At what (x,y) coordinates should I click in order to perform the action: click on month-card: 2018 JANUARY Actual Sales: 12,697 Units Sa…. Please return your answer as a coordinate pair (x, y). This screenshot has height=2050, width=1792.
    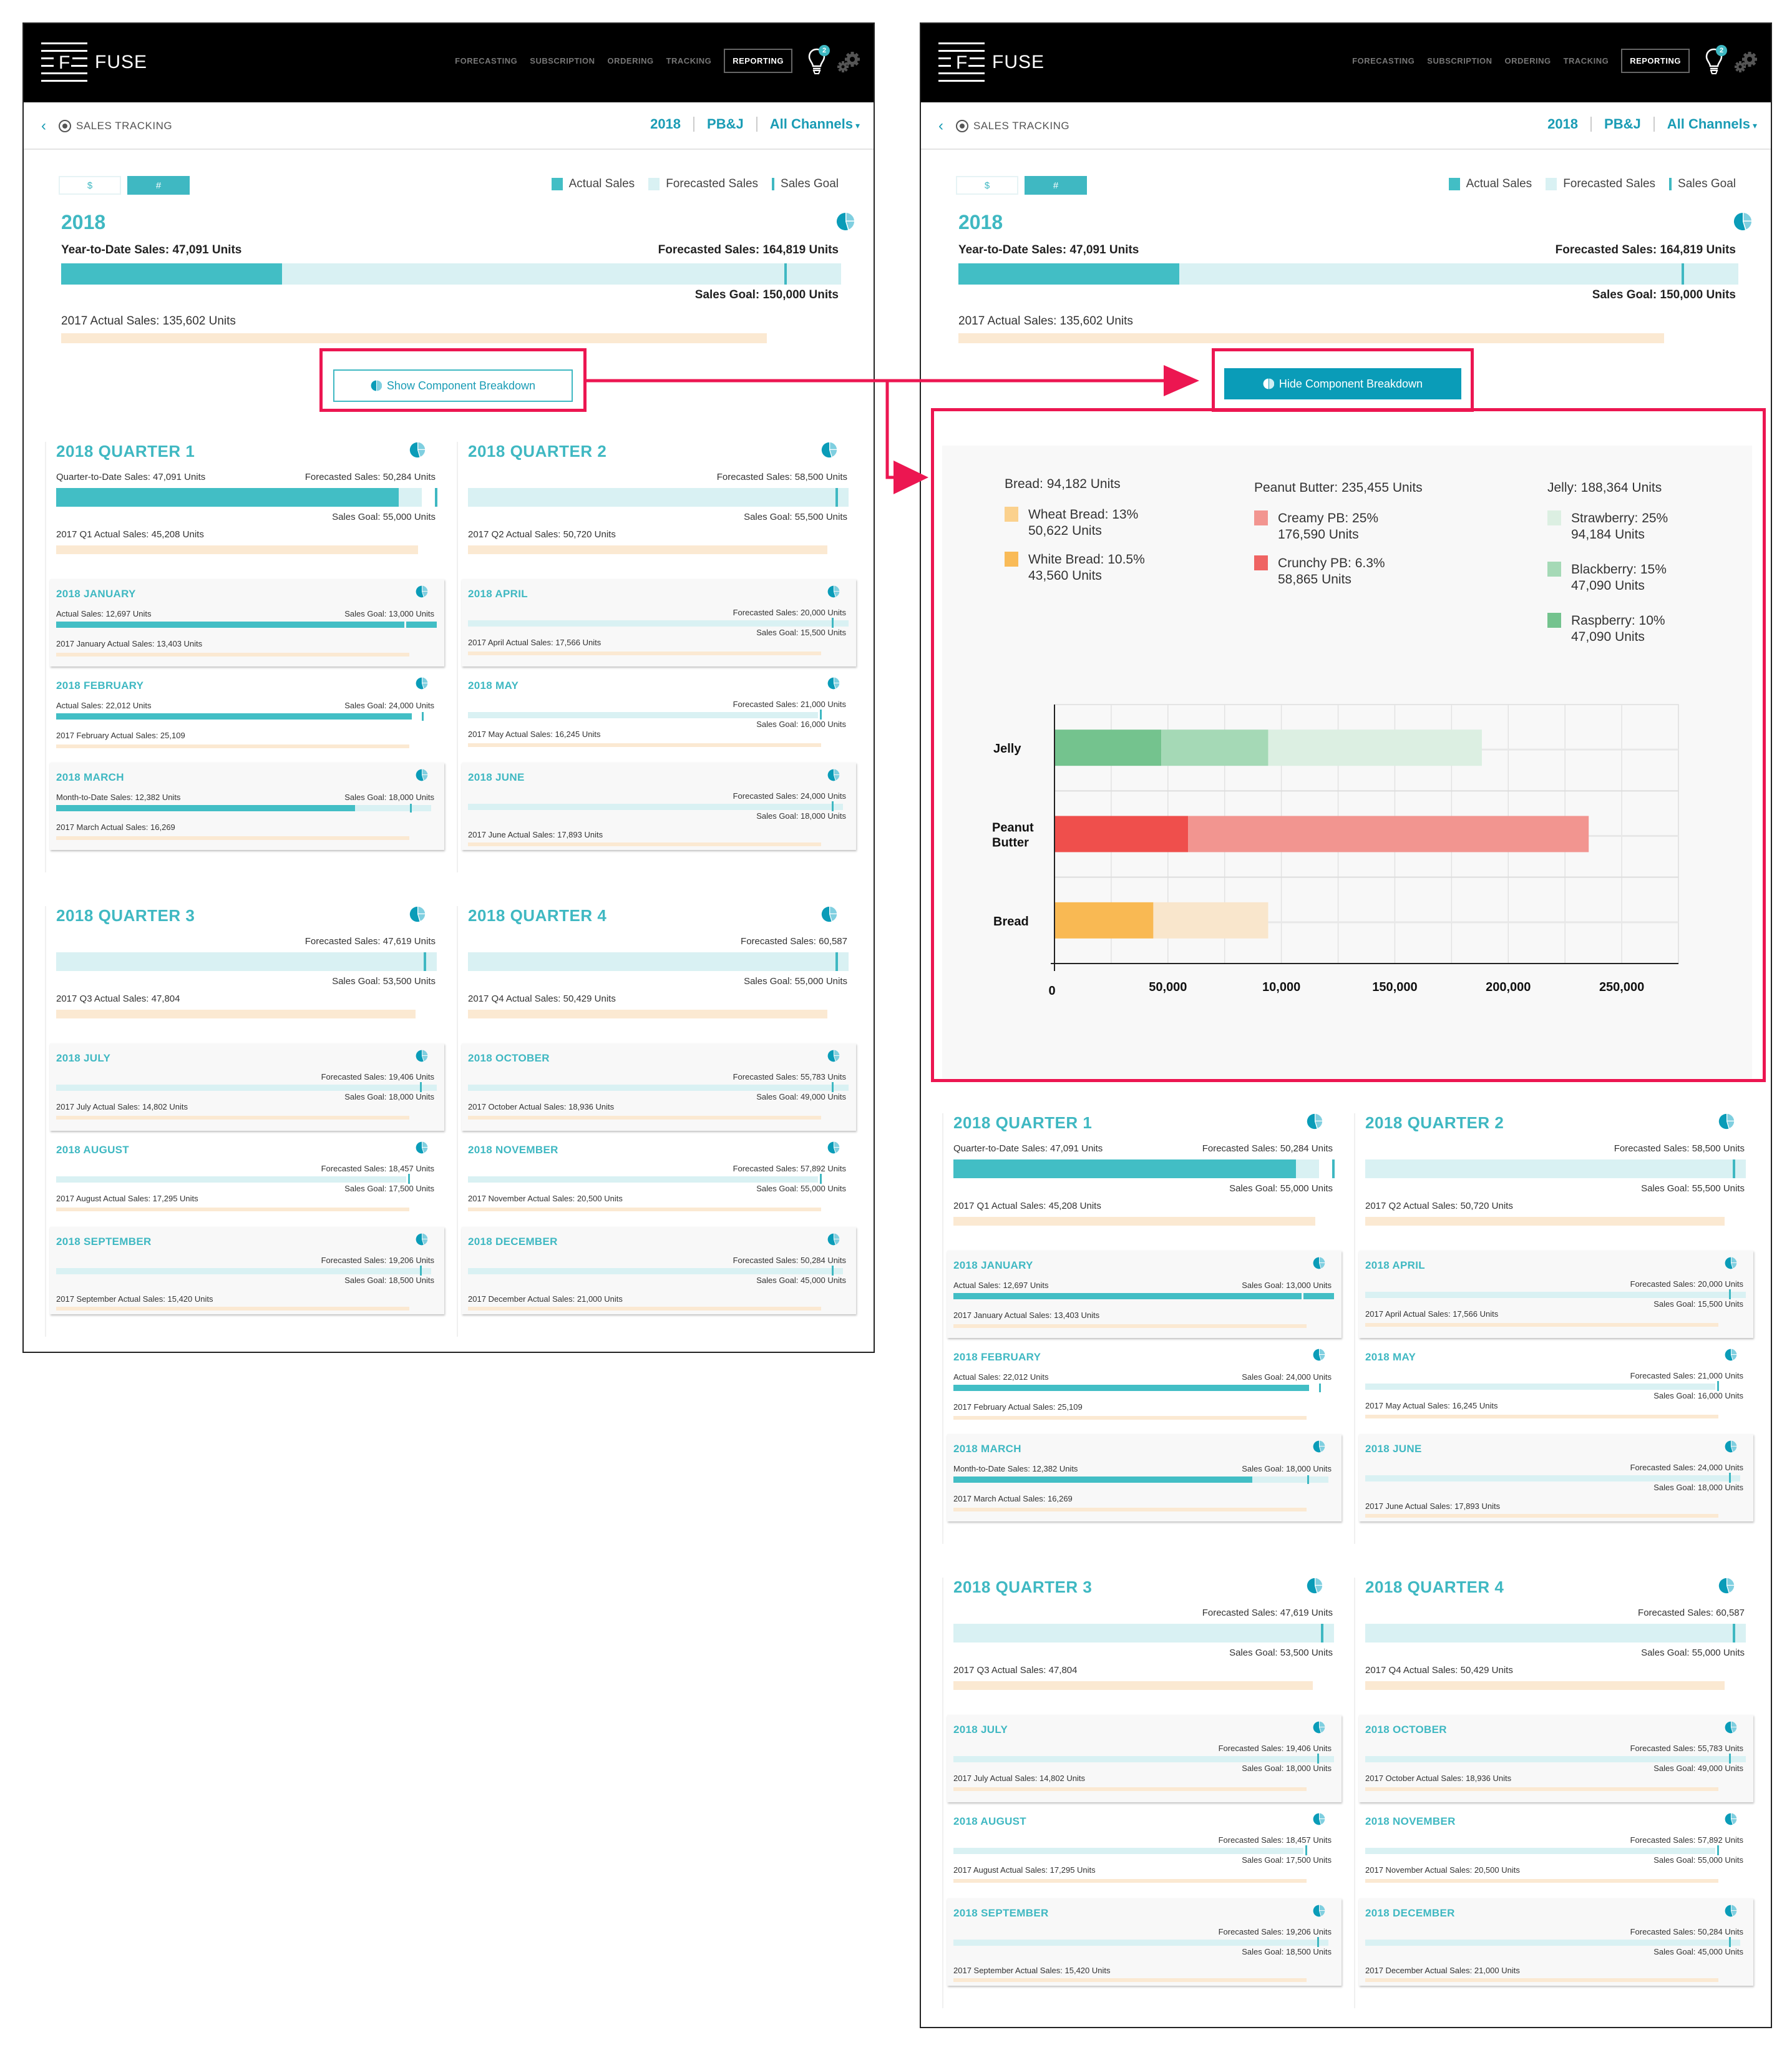
    Looking at the image, I should click on (247, 622).